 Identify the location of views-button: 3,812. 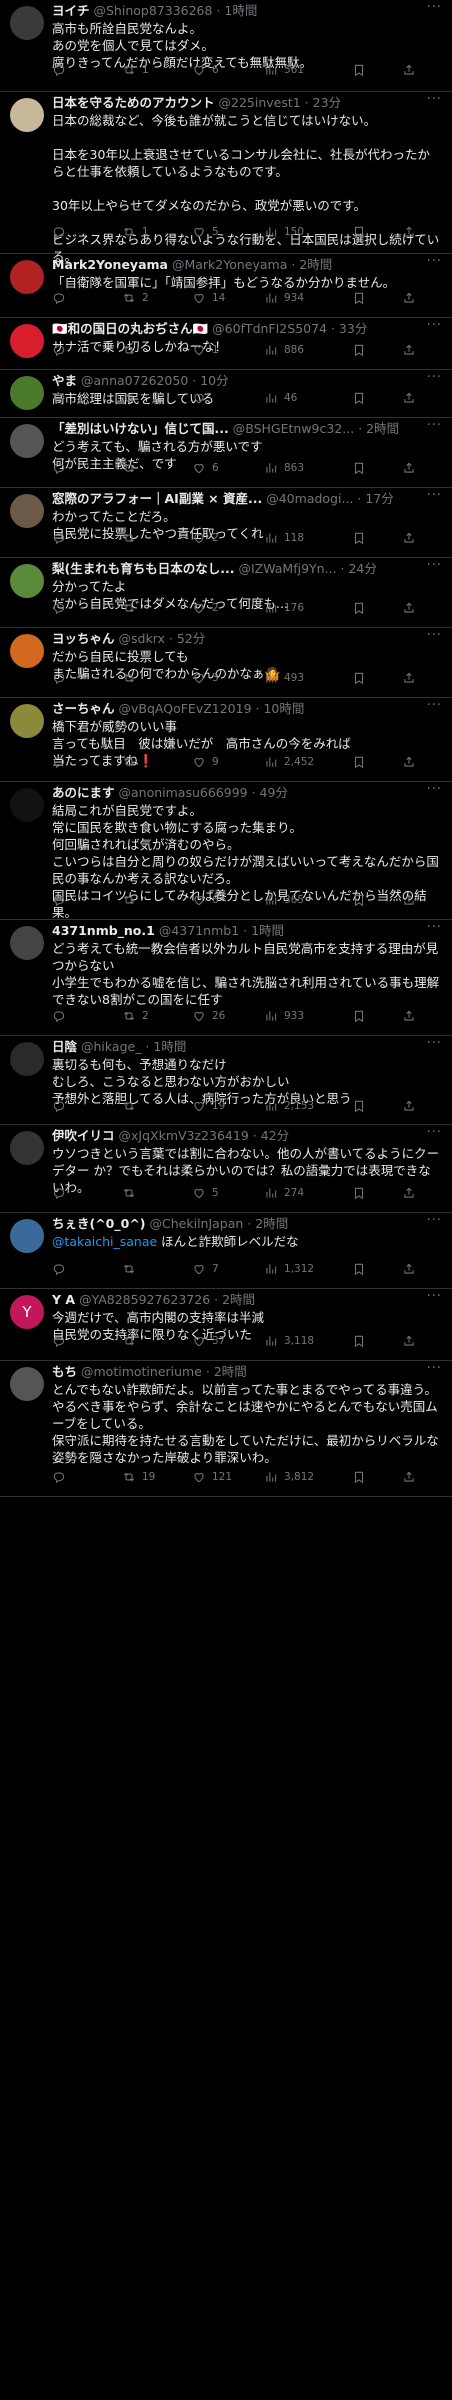
(289, 1477).